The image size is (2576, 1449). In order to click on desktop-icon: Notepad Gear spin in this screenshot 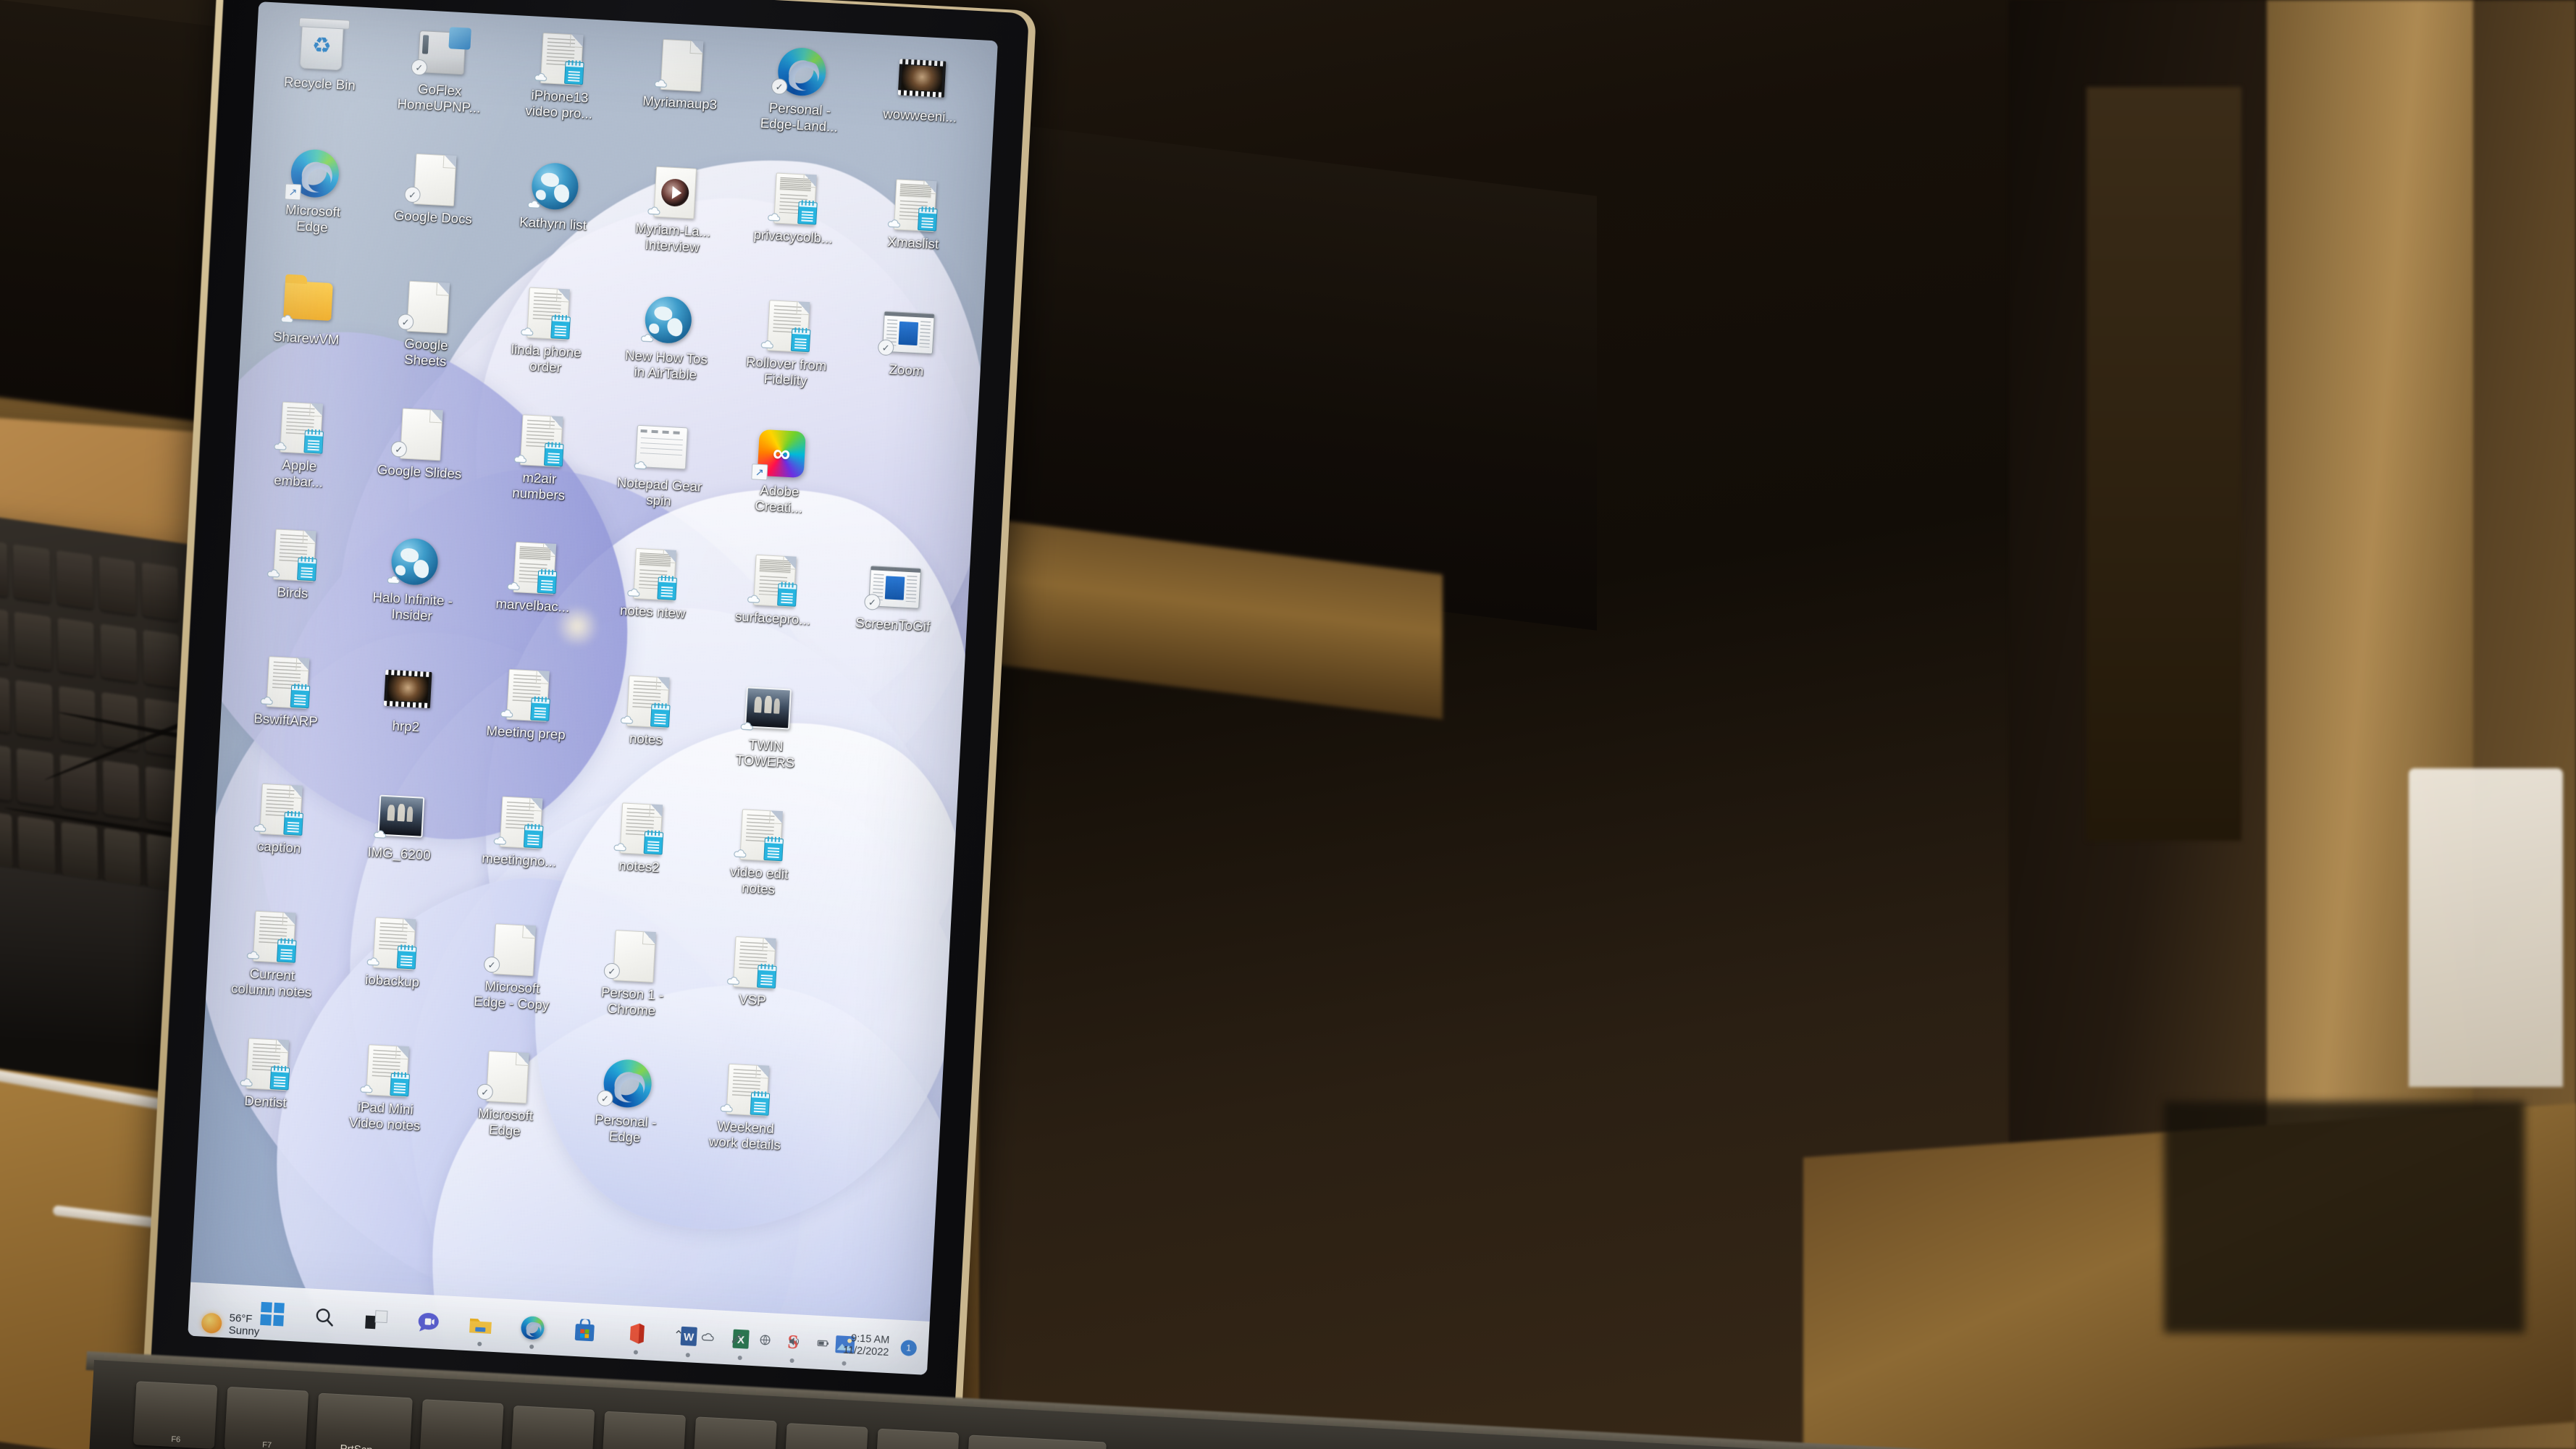, I will do `click(660, 464)`.